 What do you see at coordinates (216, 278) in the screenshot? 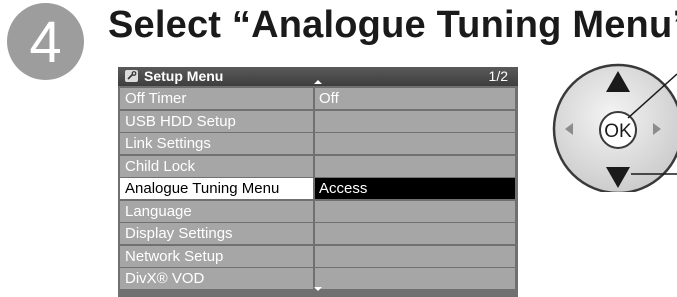
I see `menu-item-label: DivX® VOD` at bounding box center [216, 278].